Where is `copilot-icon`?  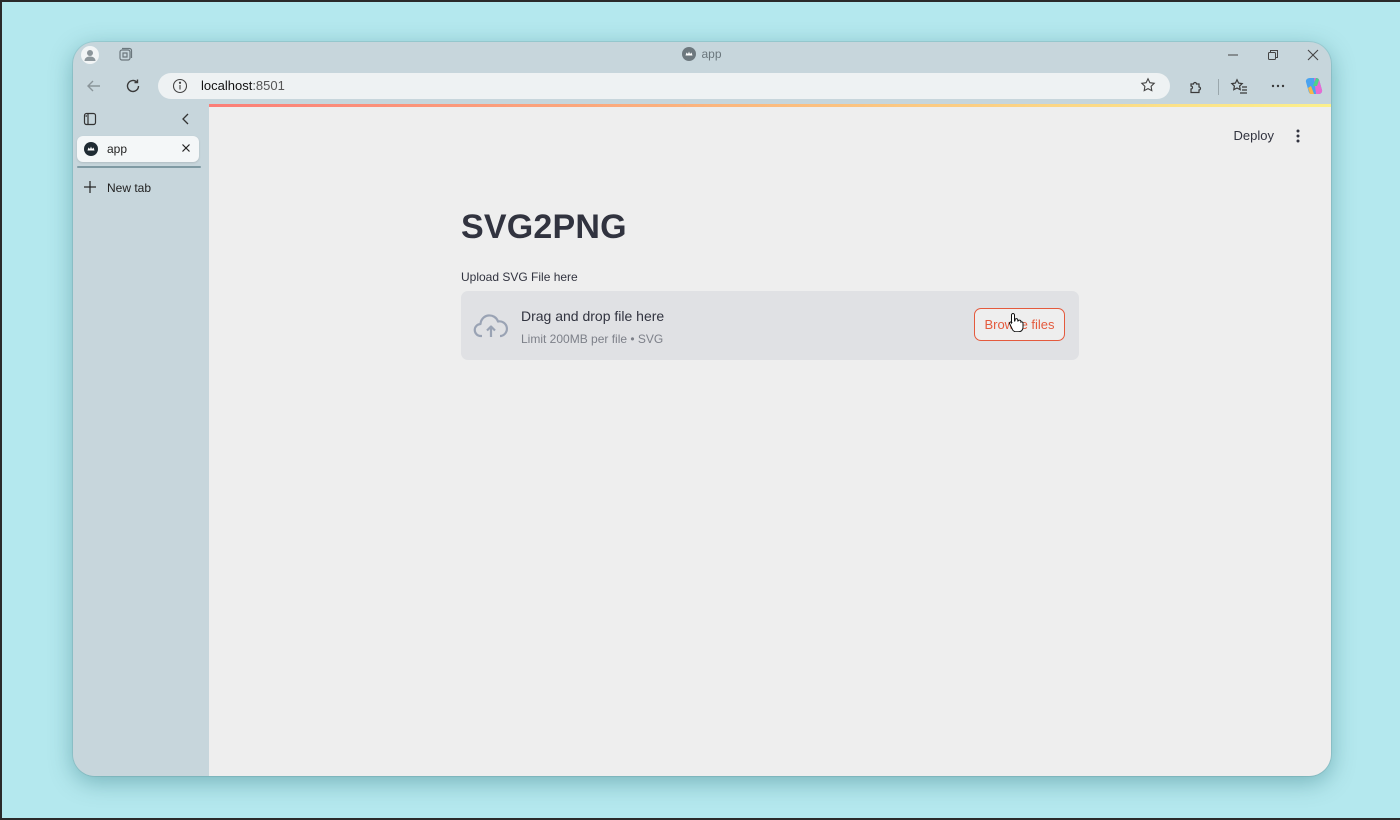
copilot-icon is located at coordinates (1314, 86).